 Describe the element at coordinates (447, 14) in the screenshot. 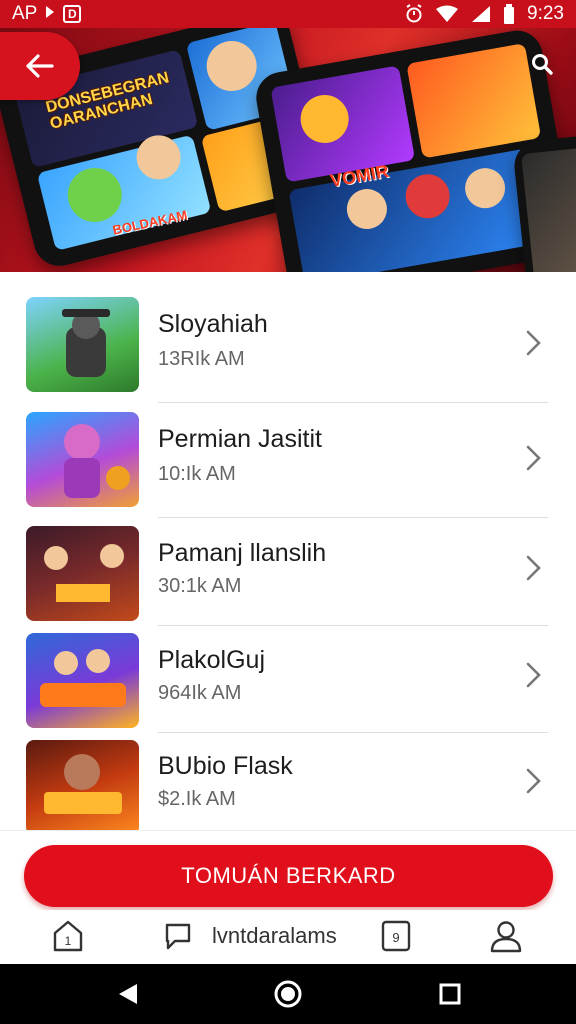

I see `wifi-icon` at that location.